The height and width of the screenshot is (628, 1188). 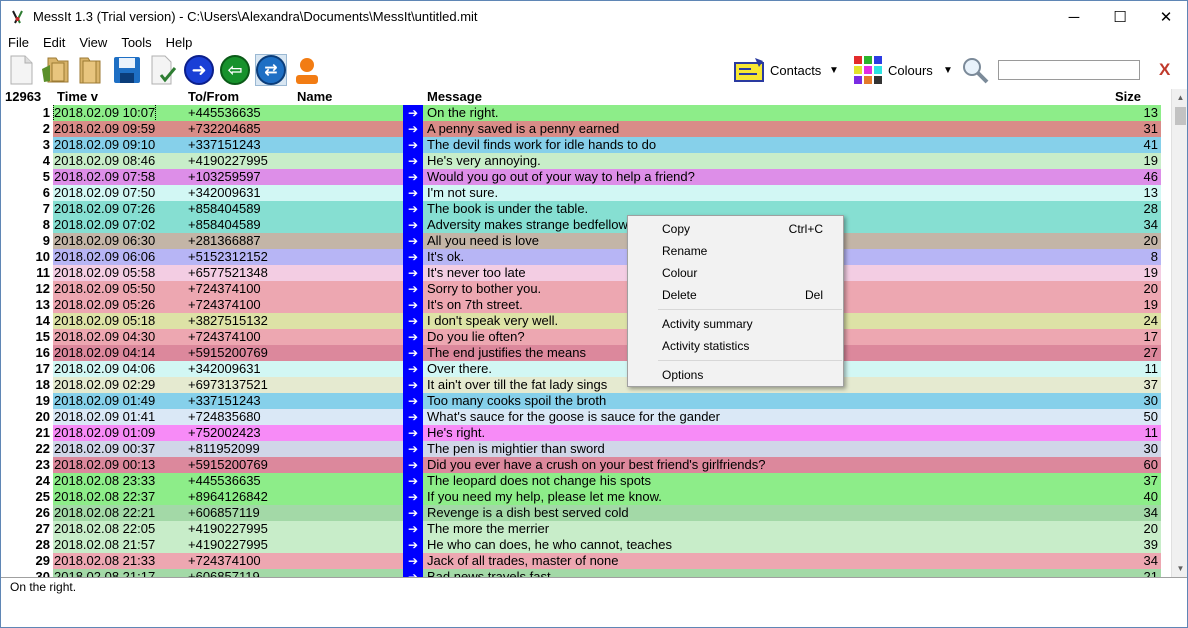 What do you see at coordinates (975, 70) in the screenshot?
I see `search-button` at bounding box center [975, 70].